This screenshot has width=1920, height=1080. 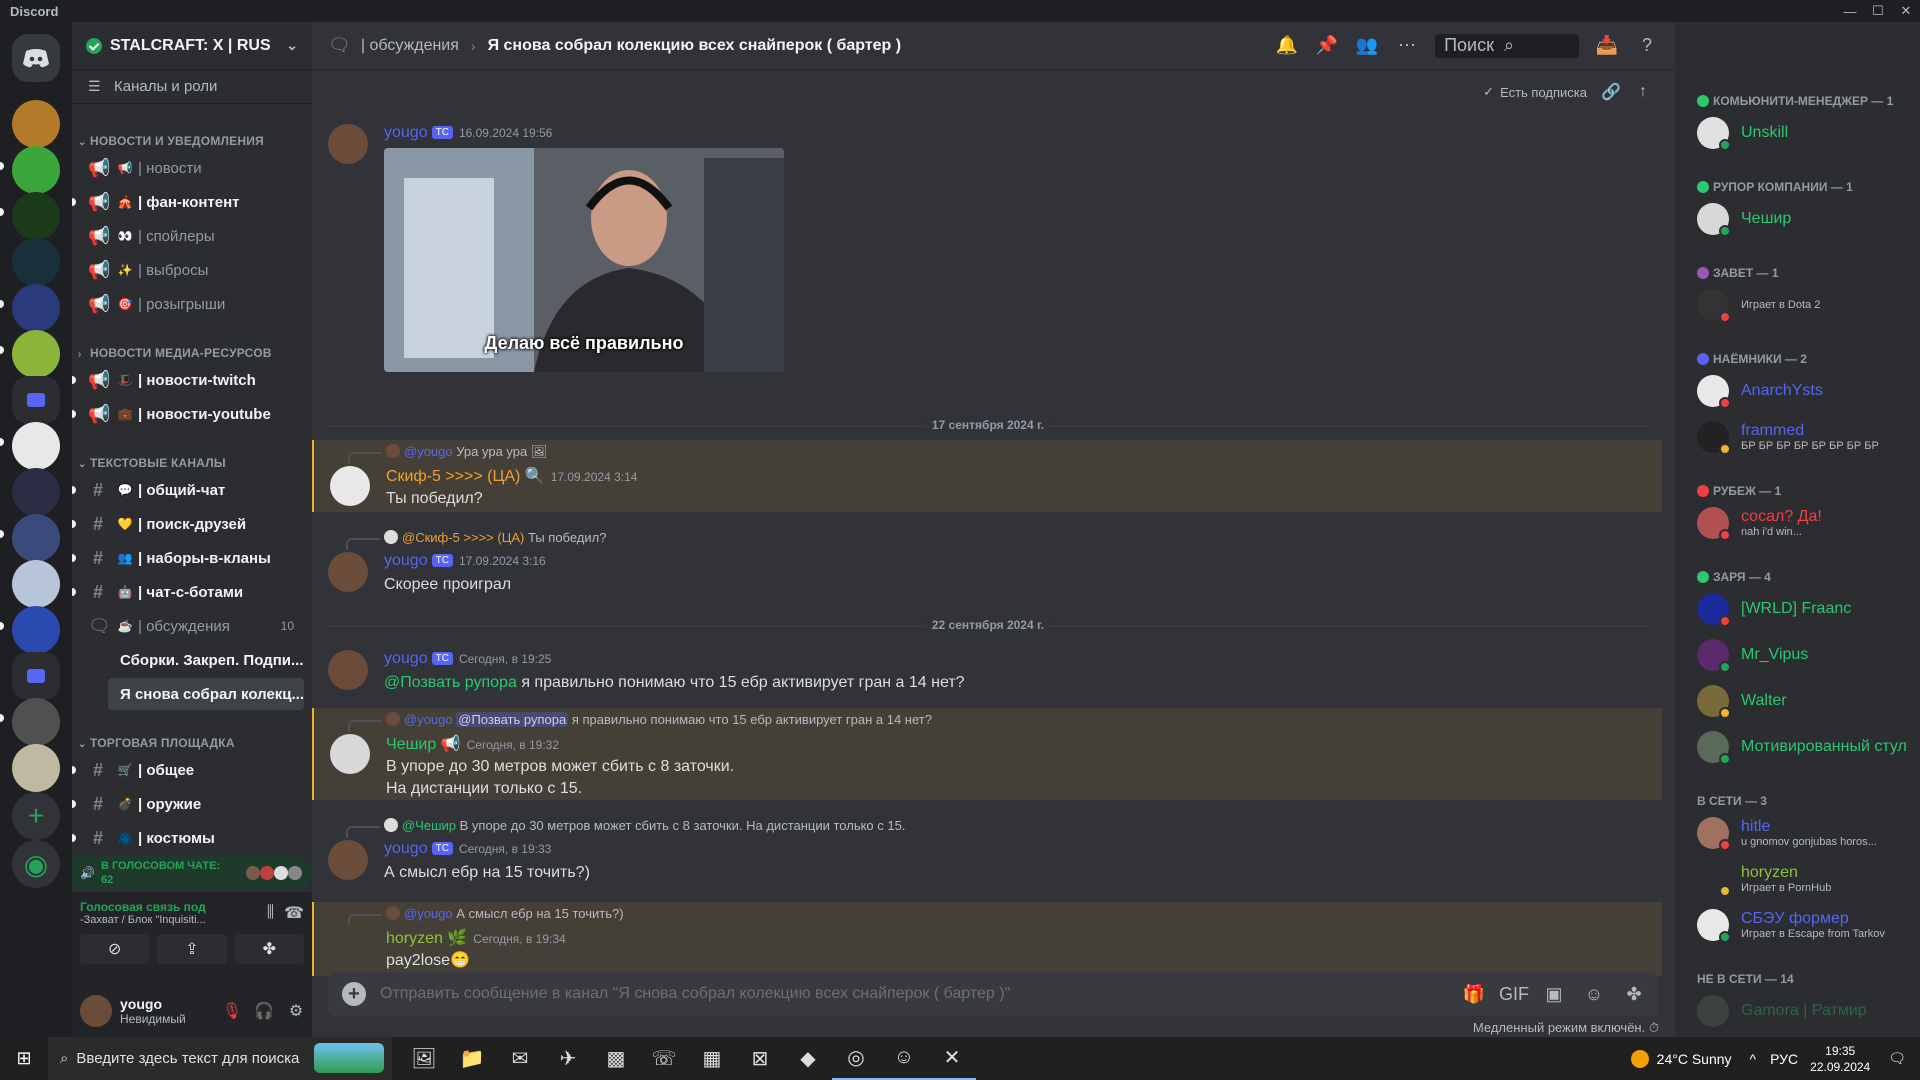 I want to click on telegram-icon: ✈, so click(x=568, y=1058).